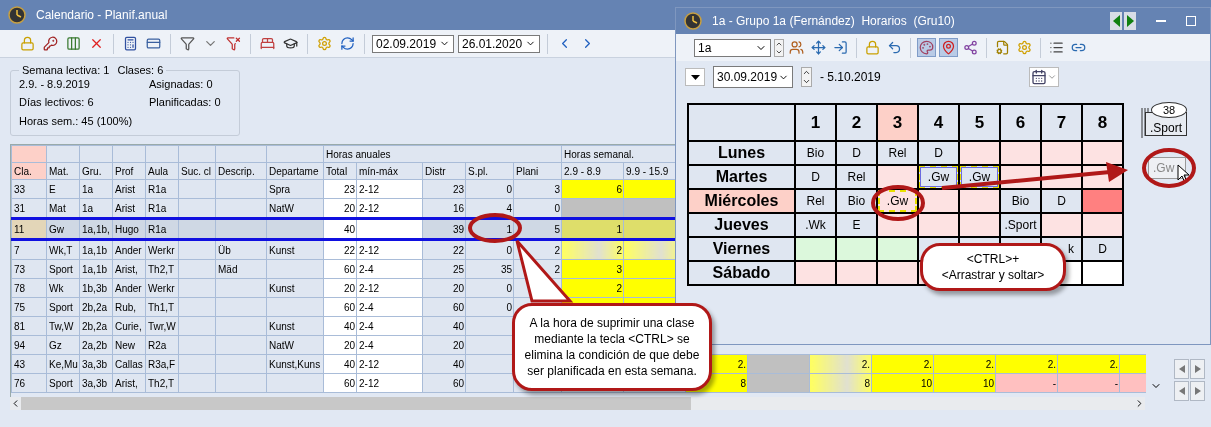 The width and height of the screenshot is (1211, 427). Describe the element at coordinates (1165, 120) in the screenshot. I see `lesson-card-stack: .Sport 38` at that location.